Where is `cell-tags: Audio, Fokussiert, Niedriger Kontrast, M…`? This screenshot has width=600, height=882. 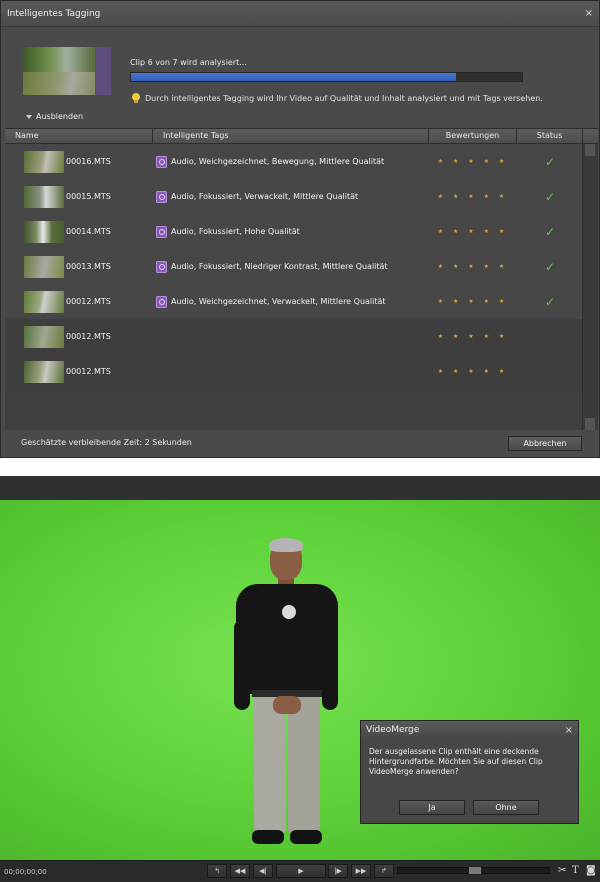 cell-tags: Audio, Fokussiert, Niedriger Kontrast, M… is located at coordinates (291, 266).